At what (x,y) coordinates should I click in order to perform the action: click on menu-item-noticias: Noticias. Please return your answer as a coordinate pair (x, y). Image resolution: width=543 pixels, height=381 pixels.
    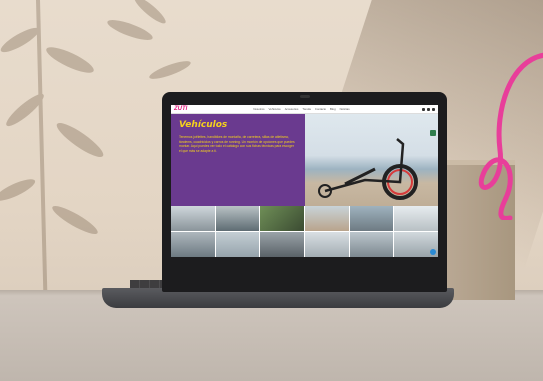
    Looking at the image, I should click on (345, 109).